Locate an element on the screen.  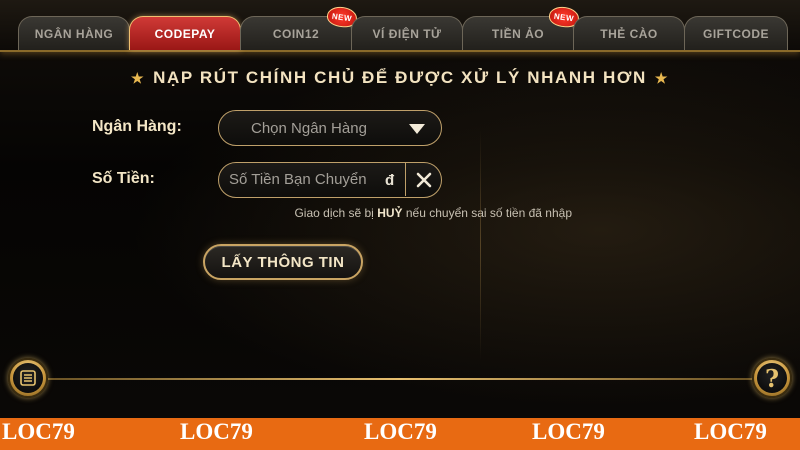
tab-label: THẺ CÀO is located at coordinates (629, 33).